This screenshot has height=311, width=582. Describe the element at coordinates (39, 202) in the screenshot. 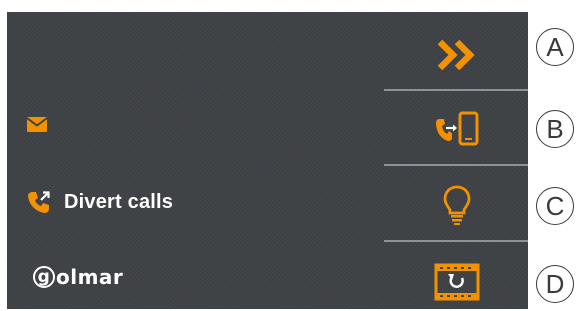

I see `call-forward-icon` at that location.